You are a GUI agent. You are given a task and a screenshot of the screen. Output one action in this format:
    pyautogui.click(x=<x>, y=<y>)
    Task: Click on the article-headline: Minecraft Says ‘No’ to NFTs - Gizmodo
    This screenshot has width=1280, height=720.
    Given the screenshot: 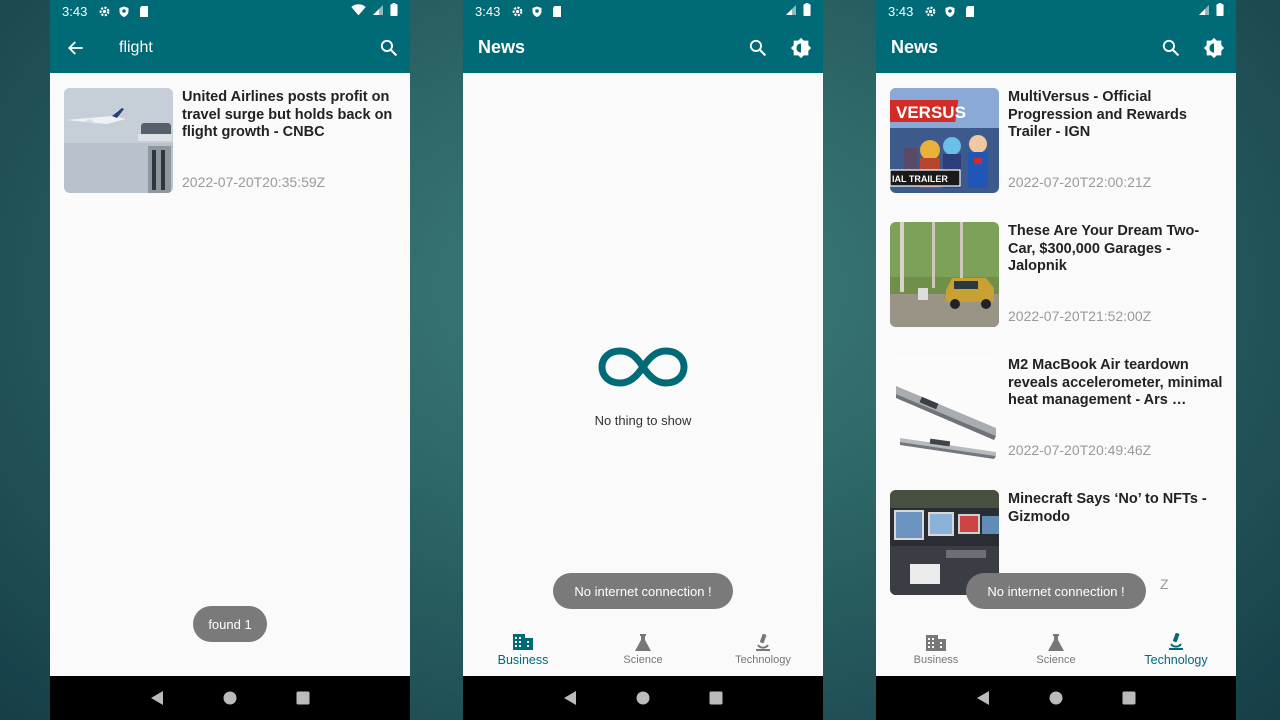 What is the action you would take?
    pyautogui.click(x=1107, y=508)
    